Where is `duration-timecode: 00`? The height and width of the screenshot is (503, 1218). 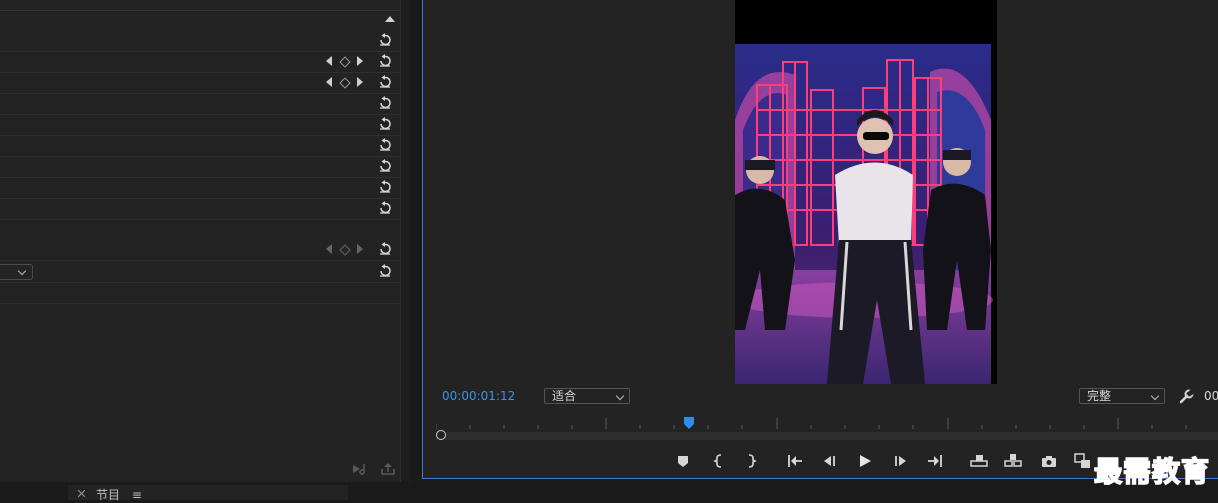
duration-timecode: 00 is located at coordinates (1211, 396).